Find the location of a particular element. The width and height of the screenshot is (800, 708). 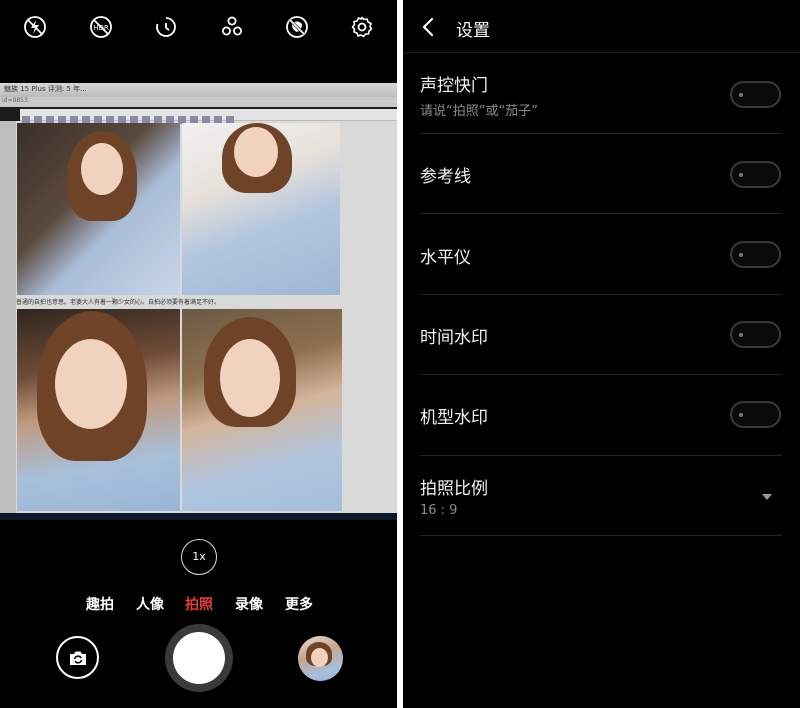

voice-shutter-toggle is located at coordinates (755, 94).